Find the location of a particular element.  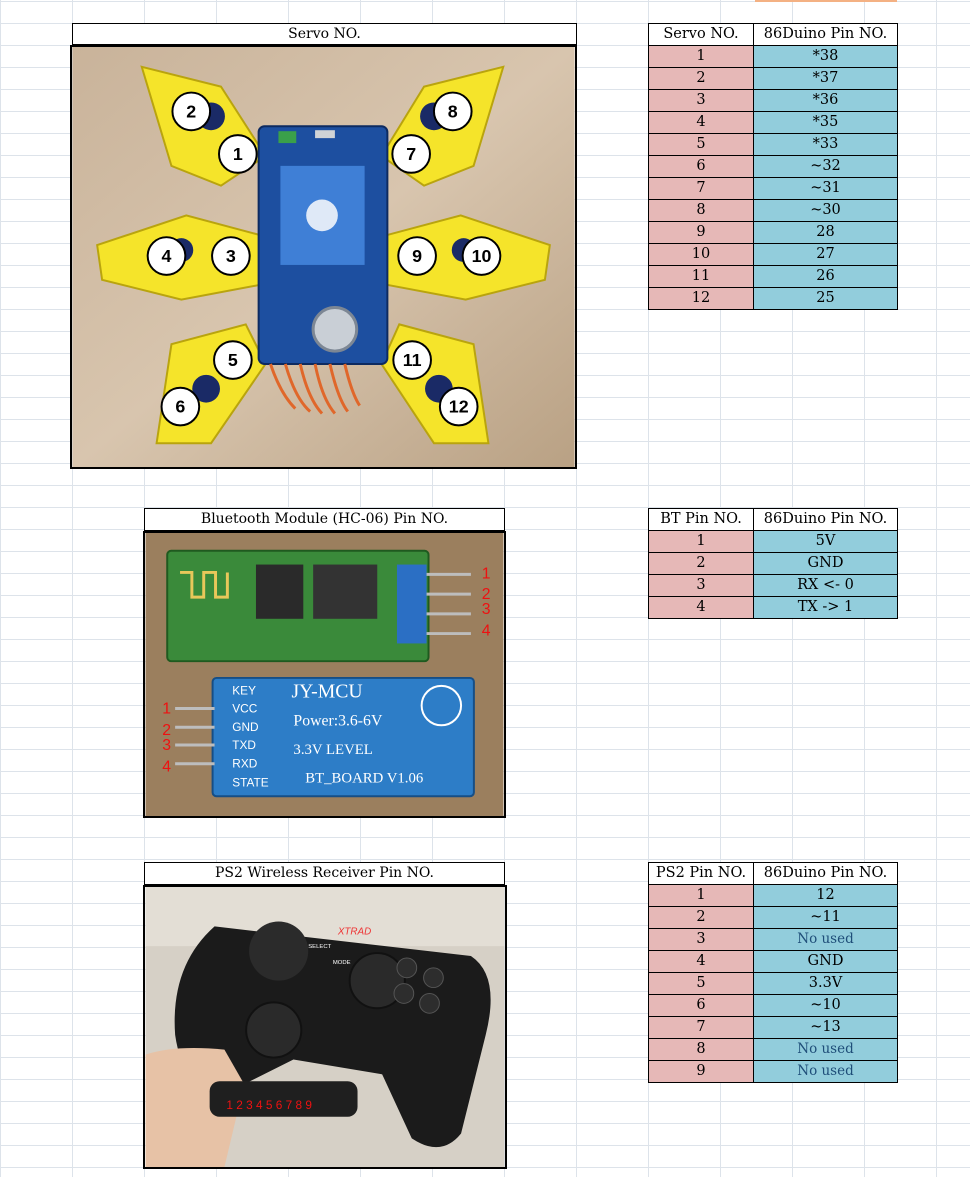

bt-duino-pin-cell: TX -> 1 is located at coordinates (825, 607).